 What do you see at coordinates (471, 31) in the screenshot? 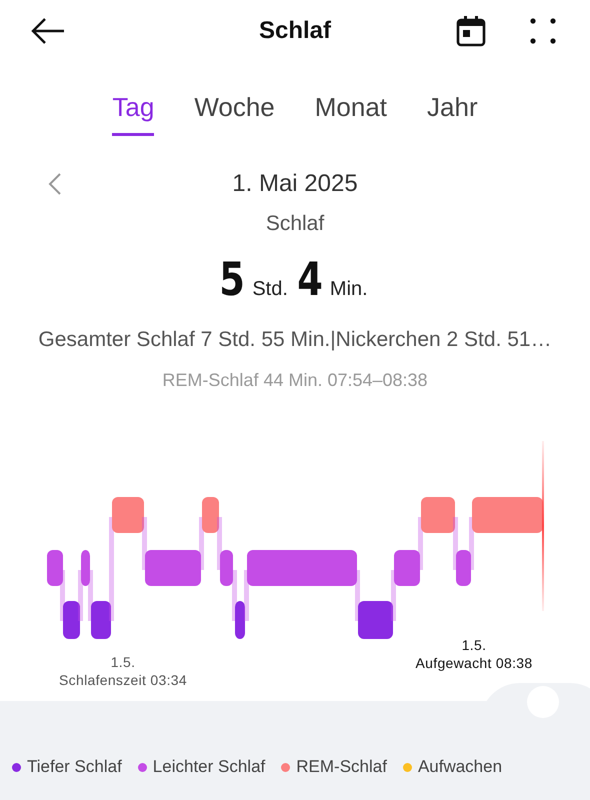
I see `calendar-icon` at bounding box center [471, 31].